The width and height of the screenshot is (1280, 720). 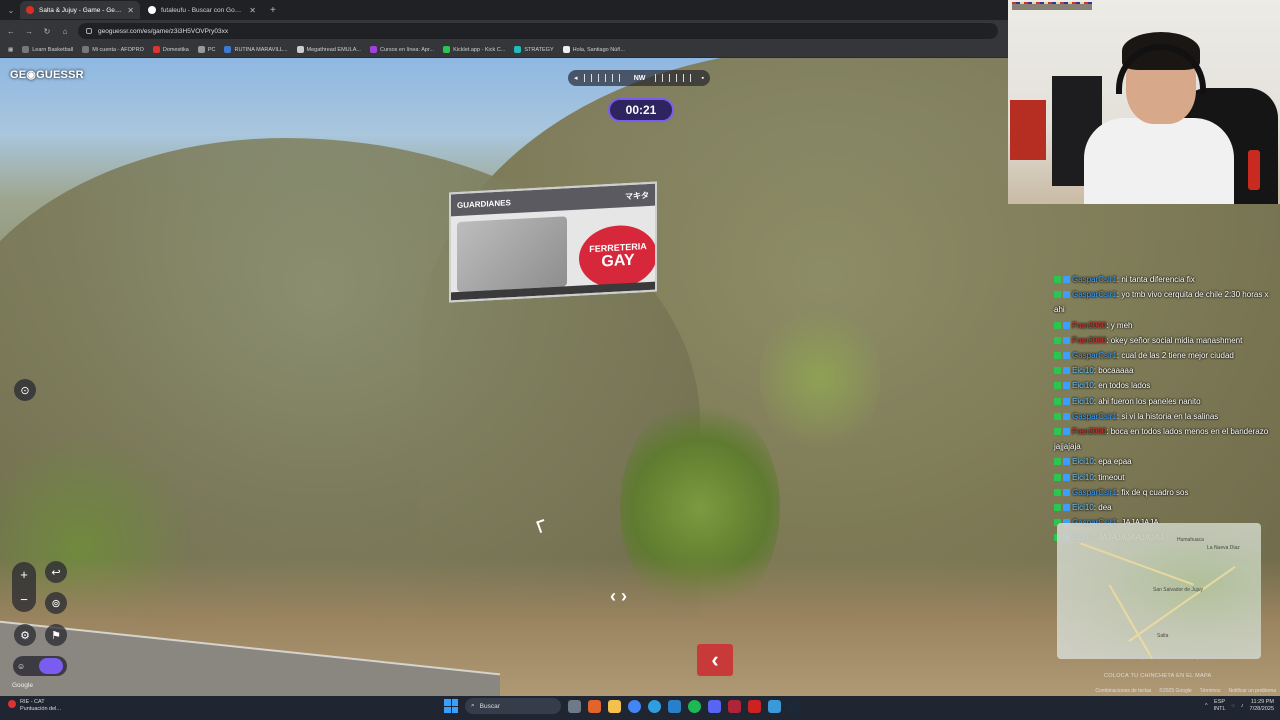 I want to click on bookmark-item: STRATEGY, so click(x=534, y=49).